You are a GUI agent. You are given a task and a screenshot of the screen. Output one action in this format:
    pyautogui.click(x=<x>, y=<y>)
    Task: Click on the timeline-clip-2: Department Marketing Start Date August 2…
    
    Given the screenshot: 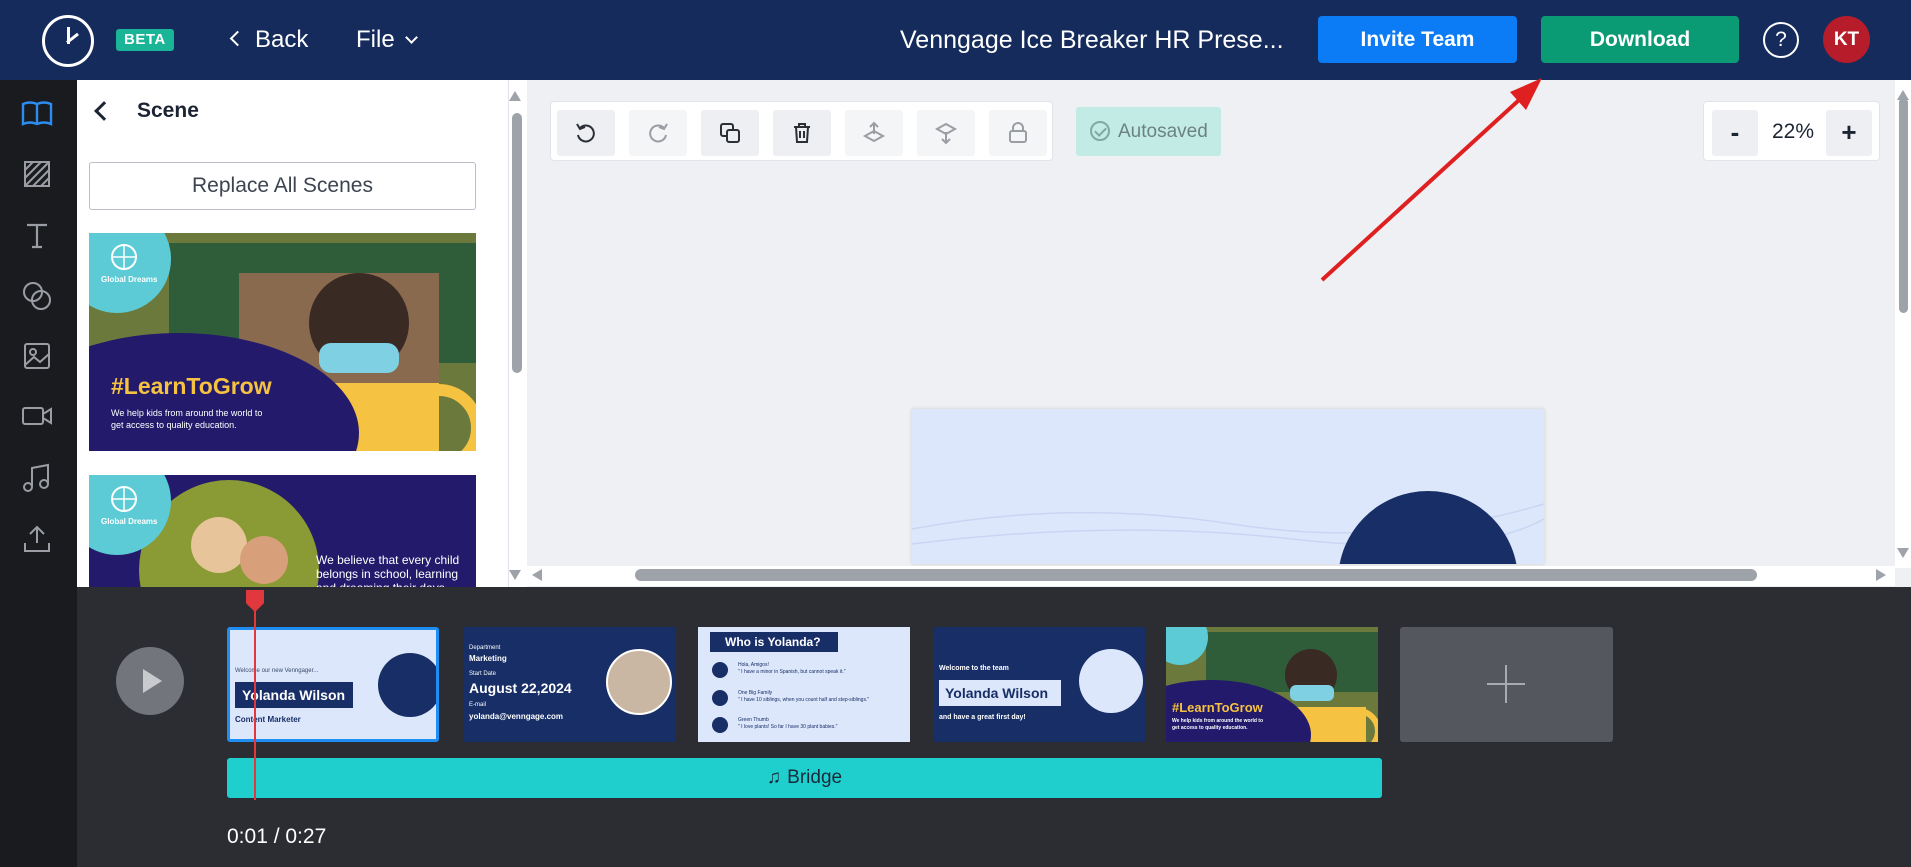 What is the action you would take?
    pyautogui.click(x=569, y=684)
    